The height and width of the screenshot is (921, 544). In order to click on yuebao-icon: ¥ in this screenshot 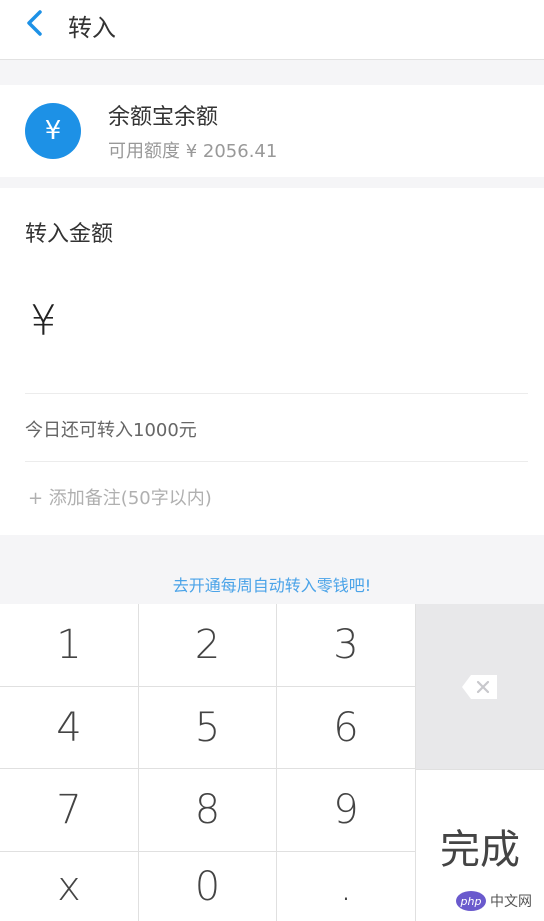, I will do `click(53, 131)`.